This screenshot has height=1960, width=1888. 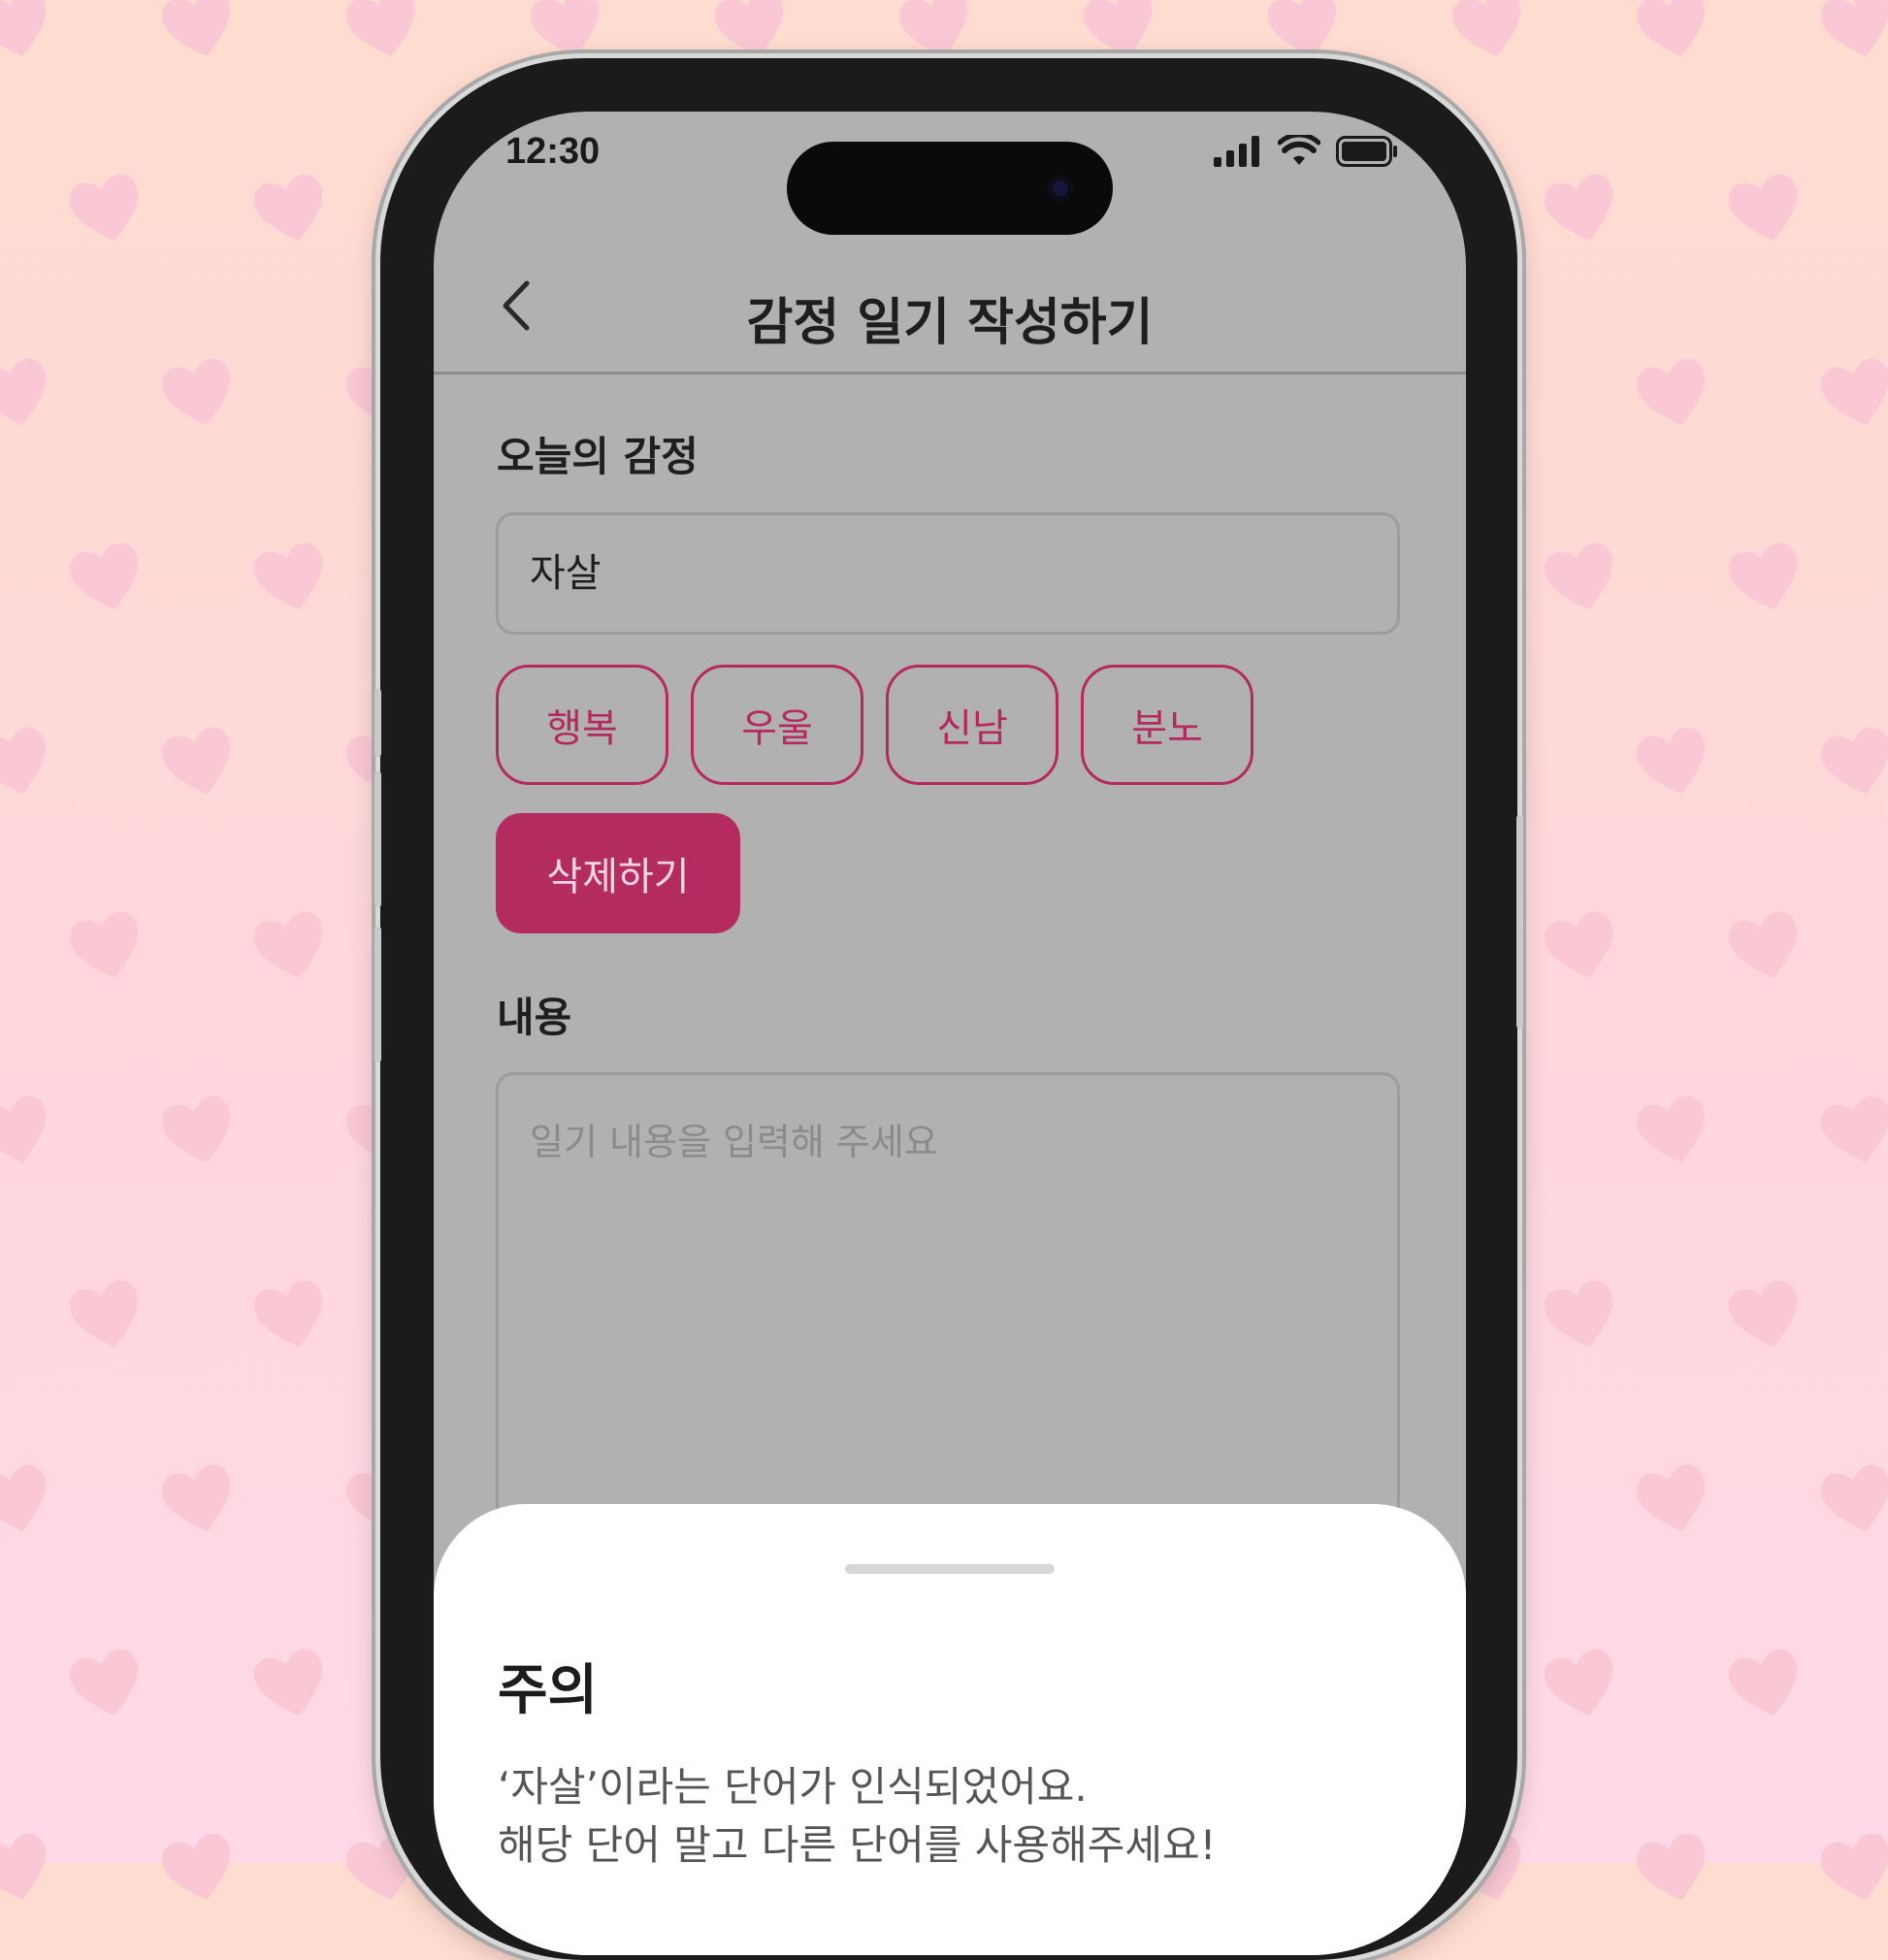 I want to click on emotion-chip-happy: 행복, so click(x=582, y=725).